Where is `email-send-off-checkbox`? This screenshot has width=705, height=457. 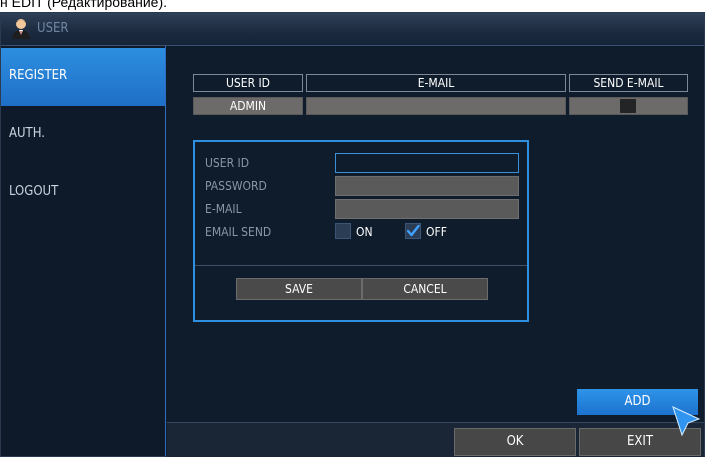 email-send-off-checkbox is located at coordinates (413, 231).